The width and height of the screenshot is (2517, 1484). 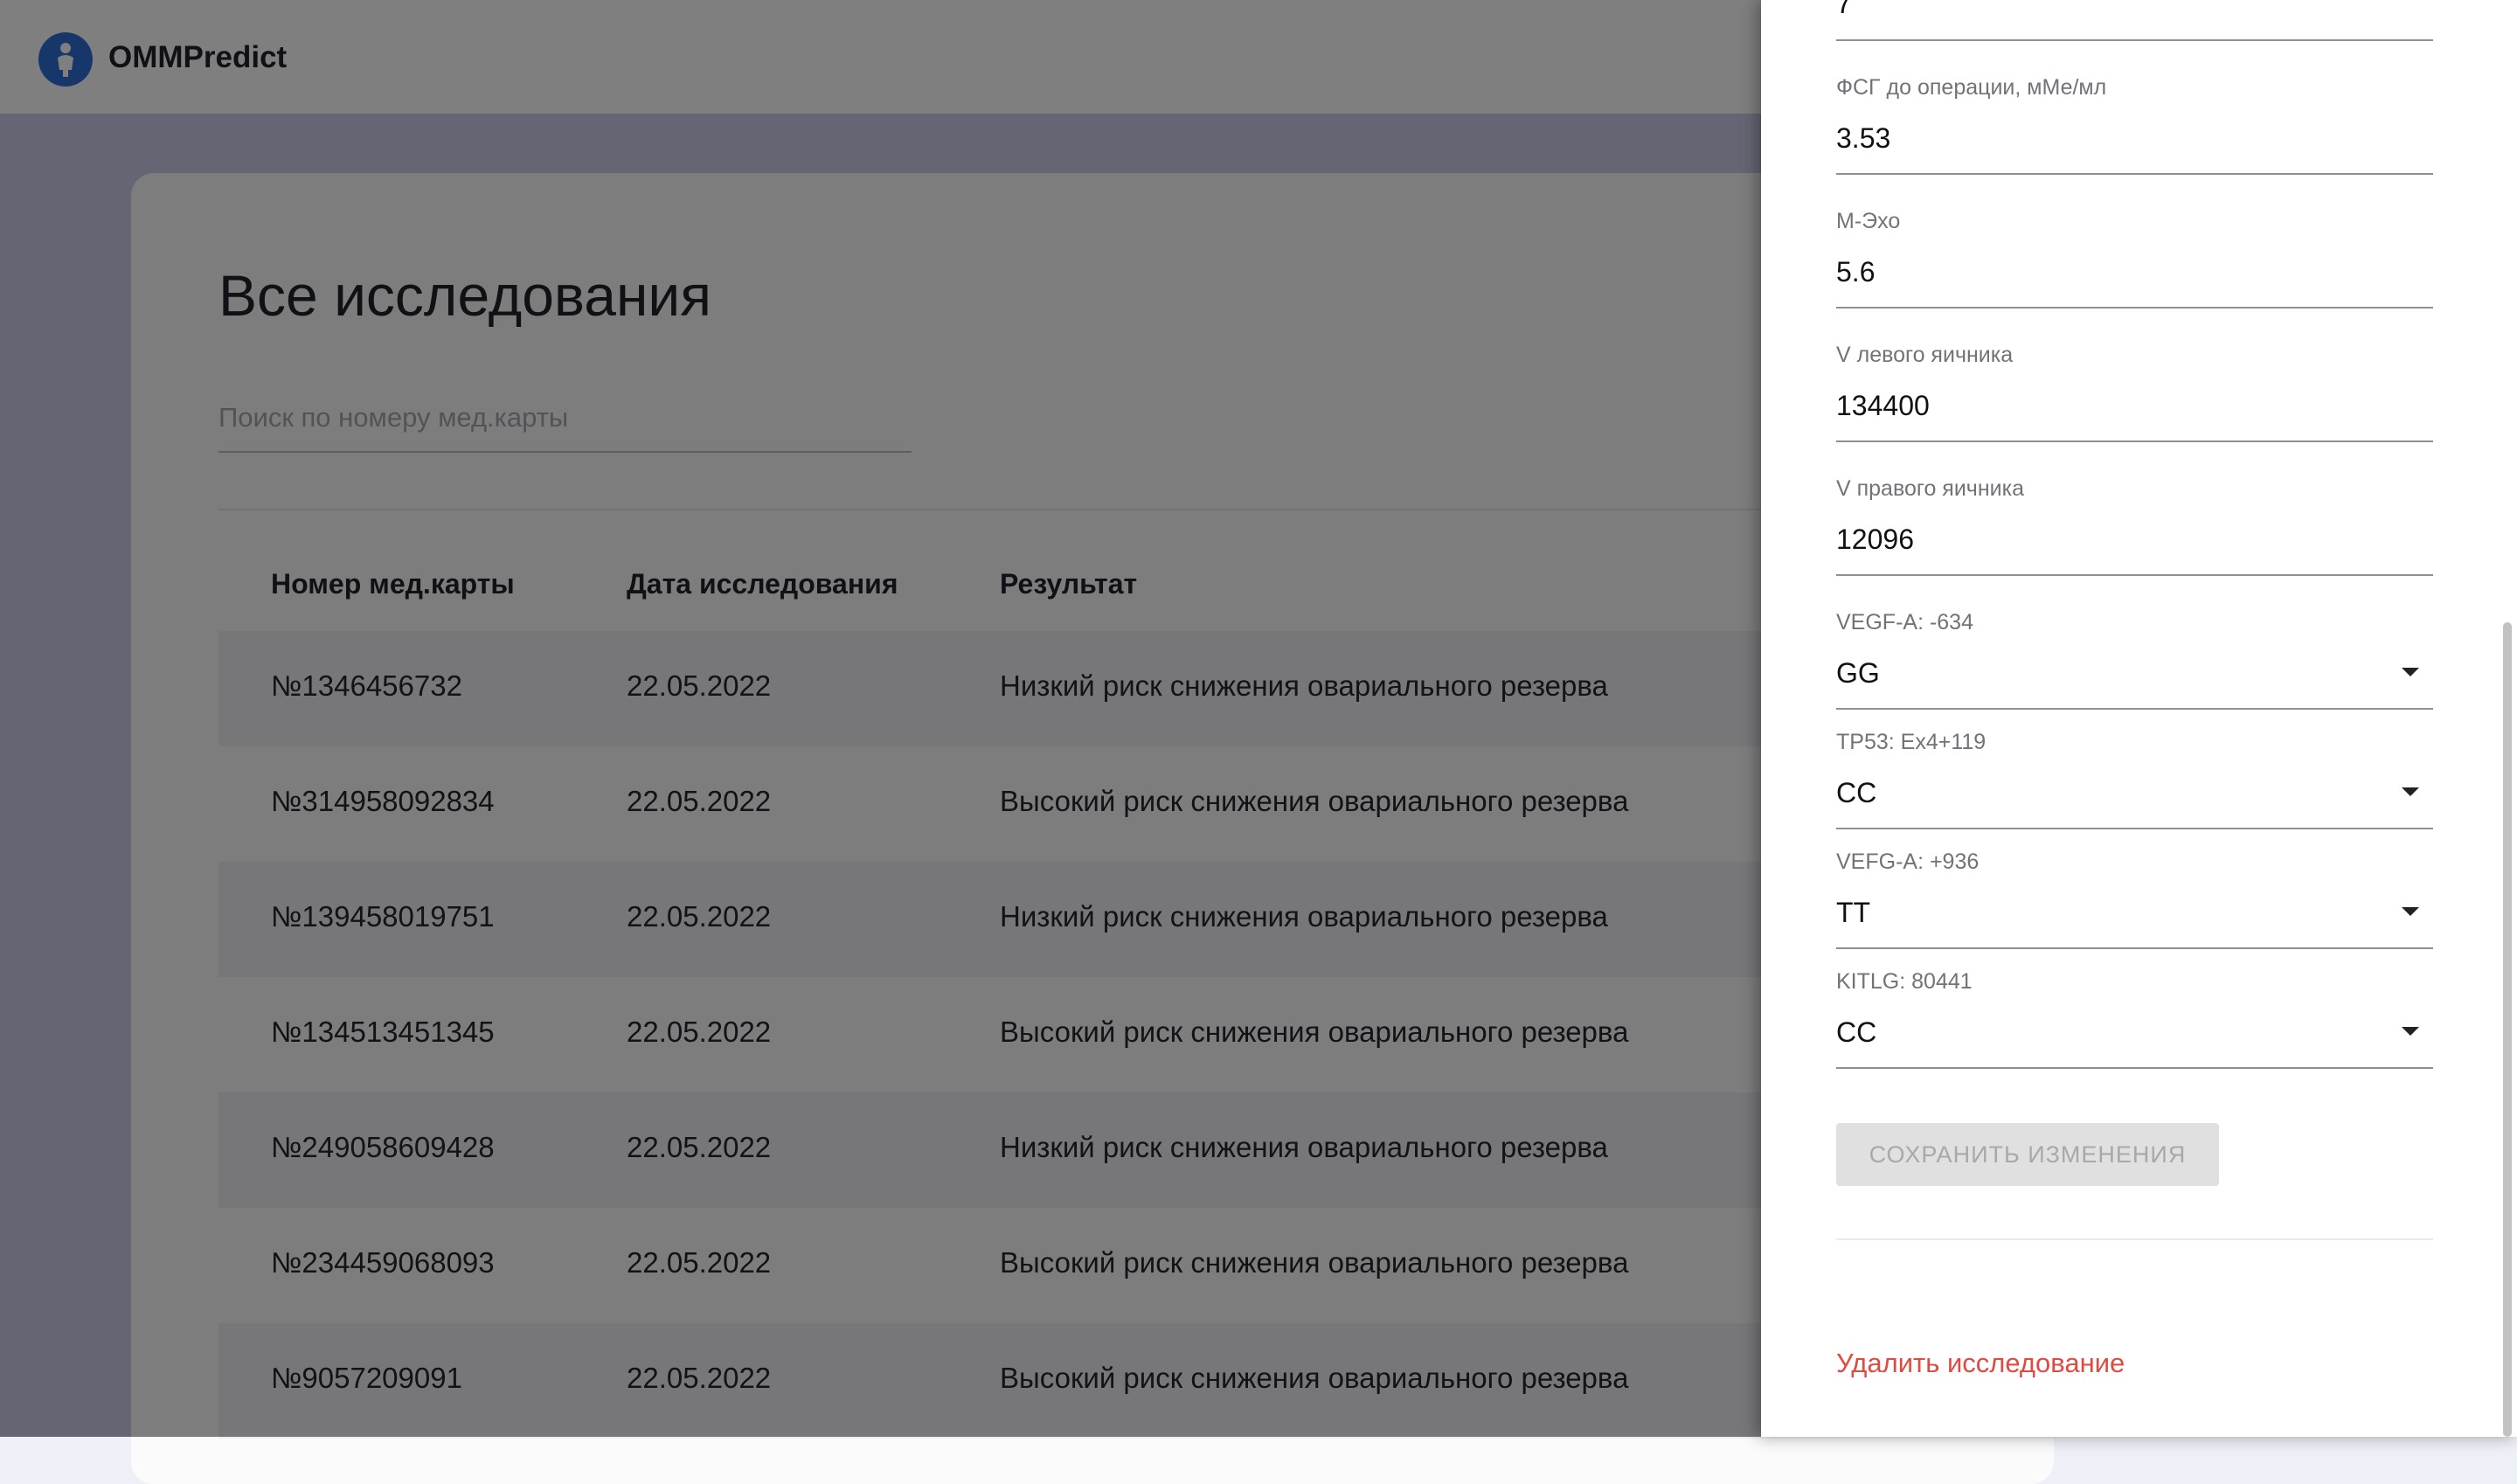 I want to click on field-label: М-Эхо, so click(x=1868, y=221).